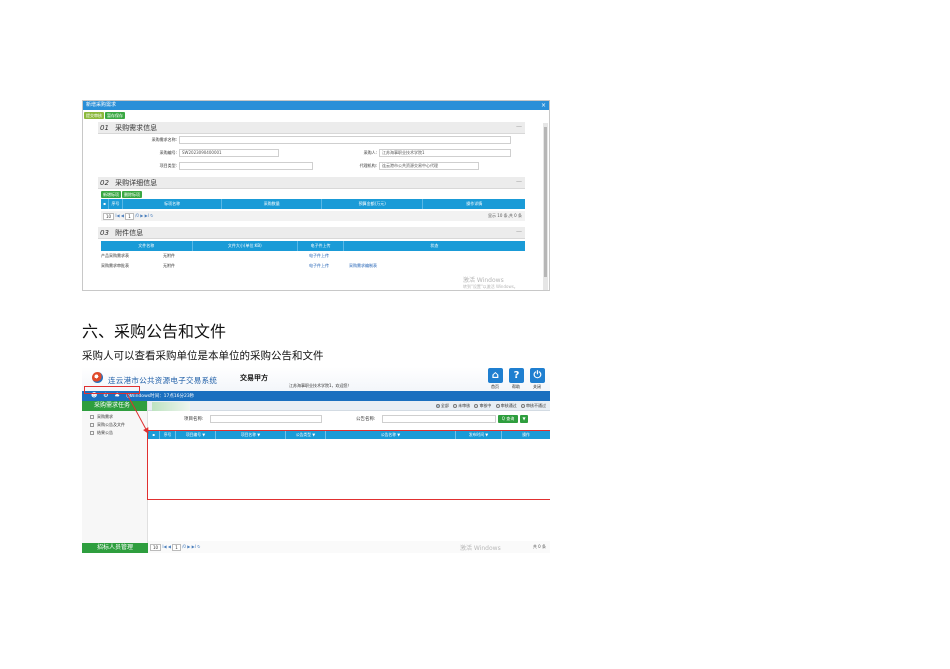  What do you see at coordinates (437, 406) in the screenshot?
I see `radio-all` at bounding box center [437, 406].